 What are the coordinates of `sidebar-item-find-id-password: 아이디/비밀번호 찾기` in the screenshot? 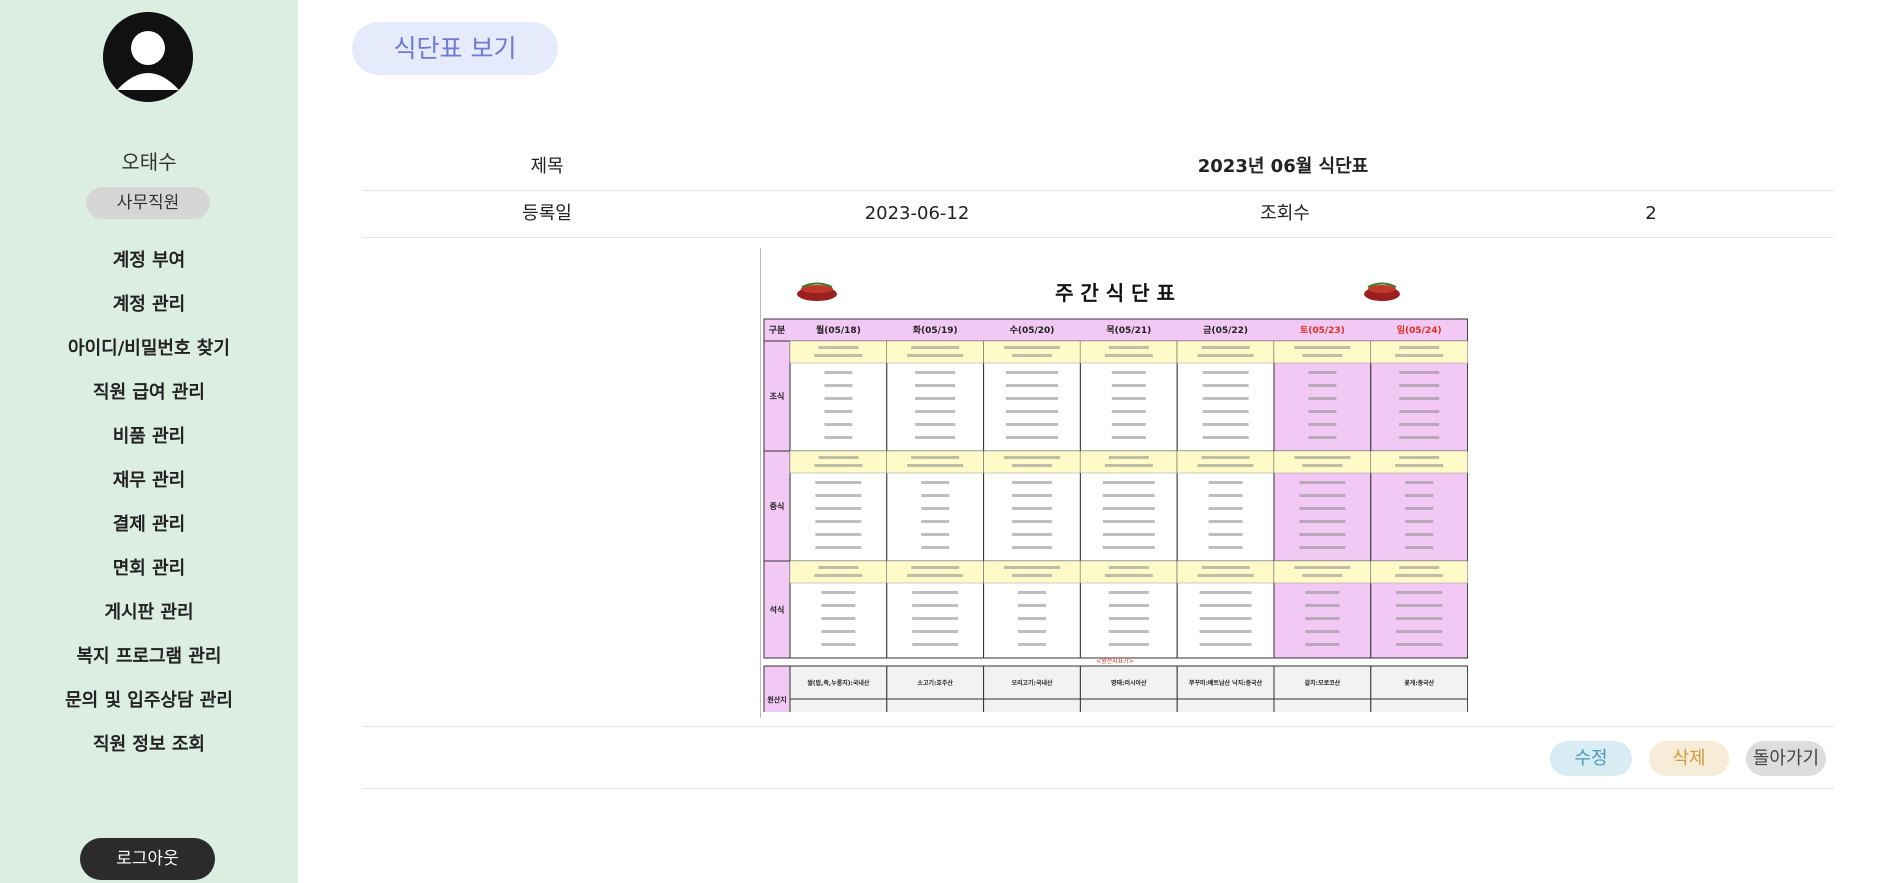 It's located at (149, 354).